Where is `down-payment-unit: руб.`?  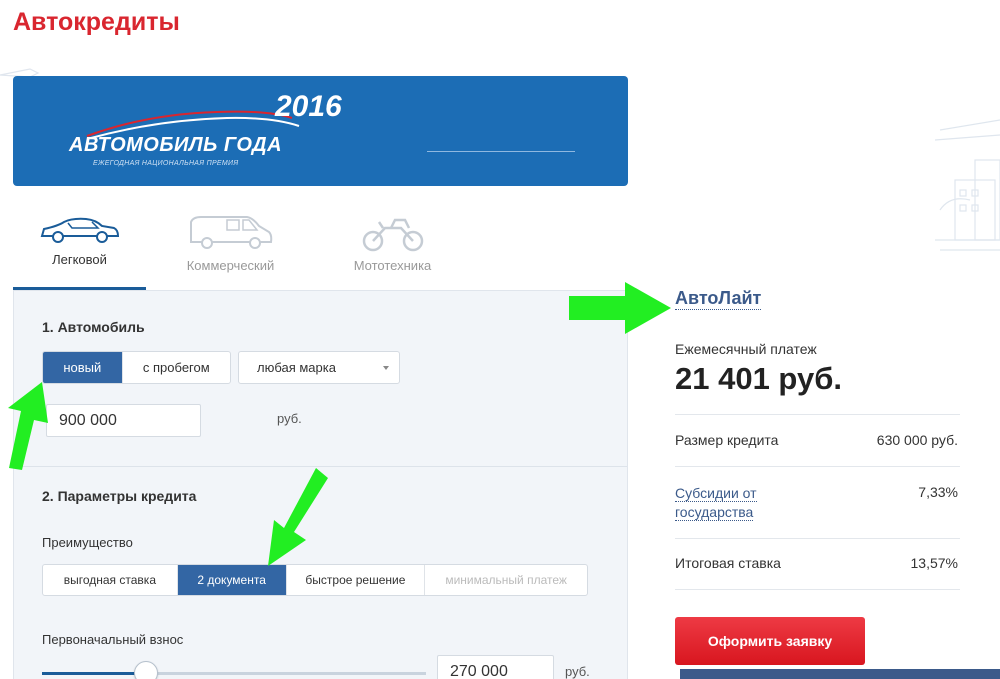
down-payment-unit: руб. is located at coordinates (577, 671).